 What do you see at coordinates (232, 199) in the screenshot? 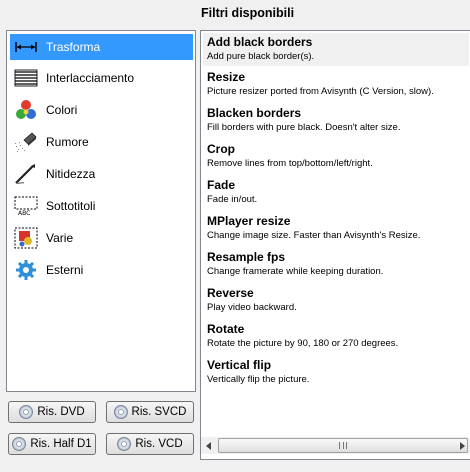
I see `filter-description: Fade in/out.` at bounding box center [232, 199].